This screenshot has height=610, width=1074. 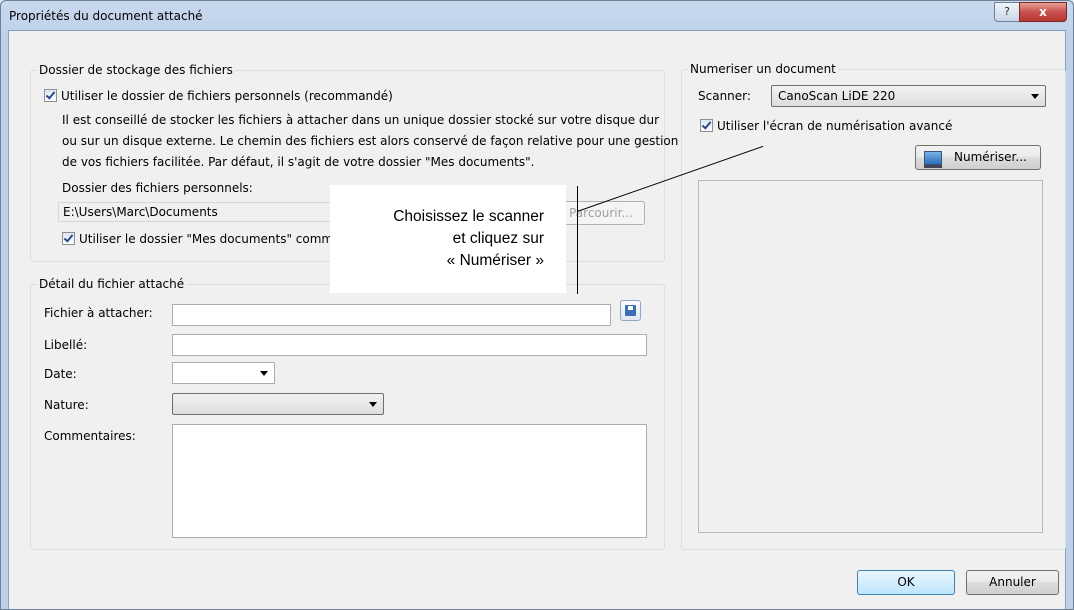 What do you see at coordinates (106, 16) in the screenshot?
I see `window-title: Propriétés du document attaché` at bounding box center [106, 16].